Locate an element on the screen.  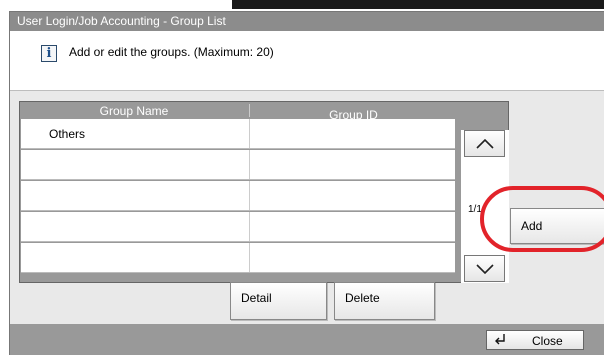
detail-button: Detail is located at coordinates (278, 301).